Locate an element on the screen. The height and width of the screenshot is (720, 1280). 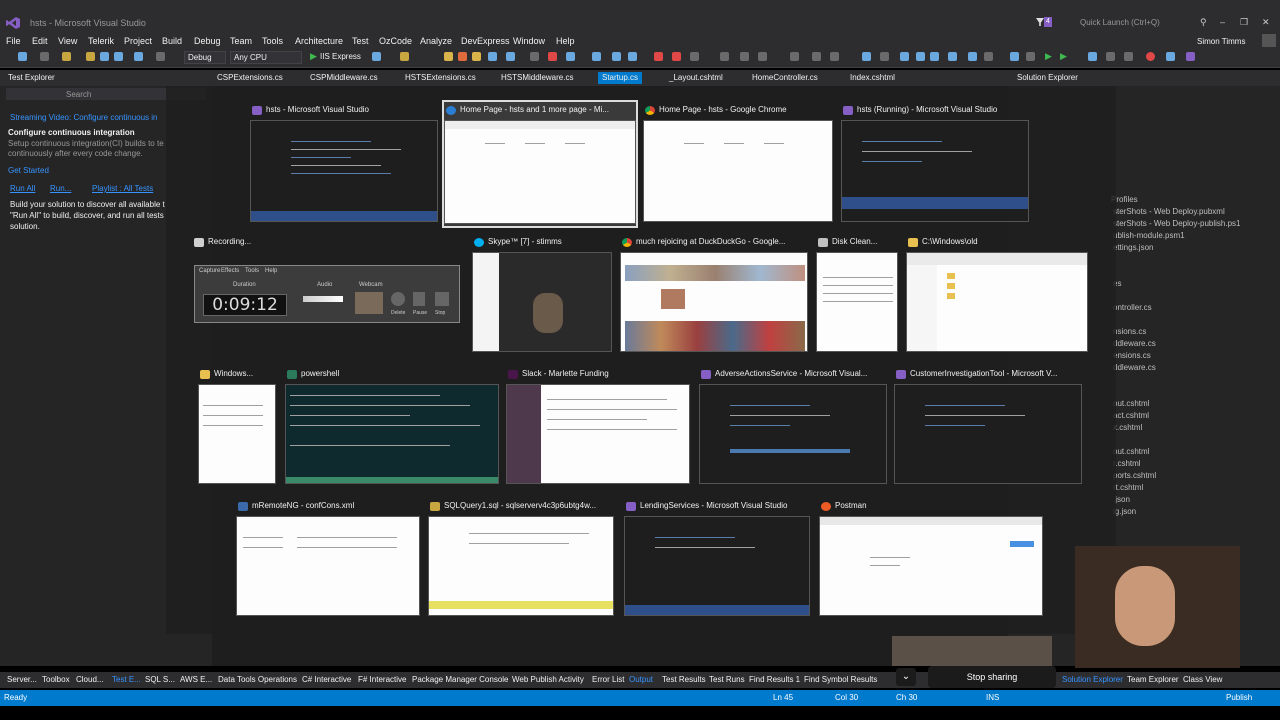
user-name: Simon Timms is located at coordinates (1221, 41).